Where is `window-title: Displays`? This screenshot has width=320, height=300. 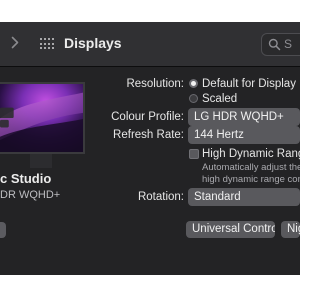
window-title: Displays is located at coordinates (93, 43).